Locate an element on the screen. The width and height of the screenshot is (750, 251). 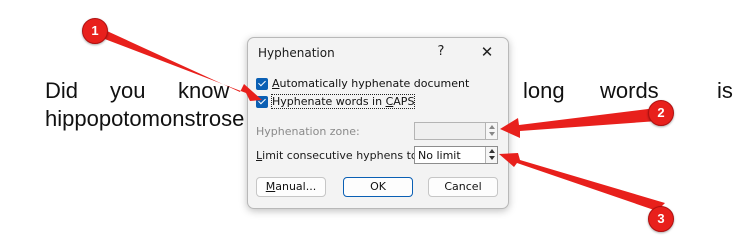
dialog-title: Hyphenation is located at coordinates (296, 53).